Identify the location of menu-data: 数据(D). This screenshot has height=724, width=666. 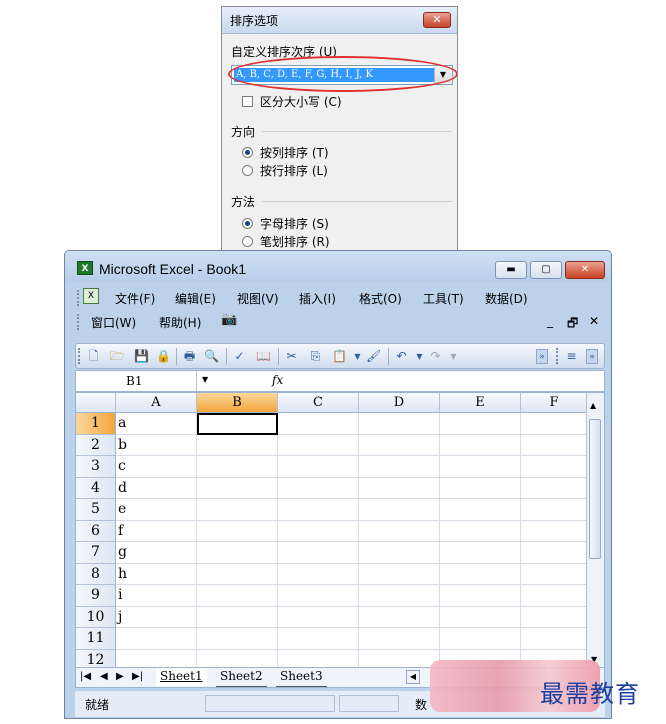
(506, 298).